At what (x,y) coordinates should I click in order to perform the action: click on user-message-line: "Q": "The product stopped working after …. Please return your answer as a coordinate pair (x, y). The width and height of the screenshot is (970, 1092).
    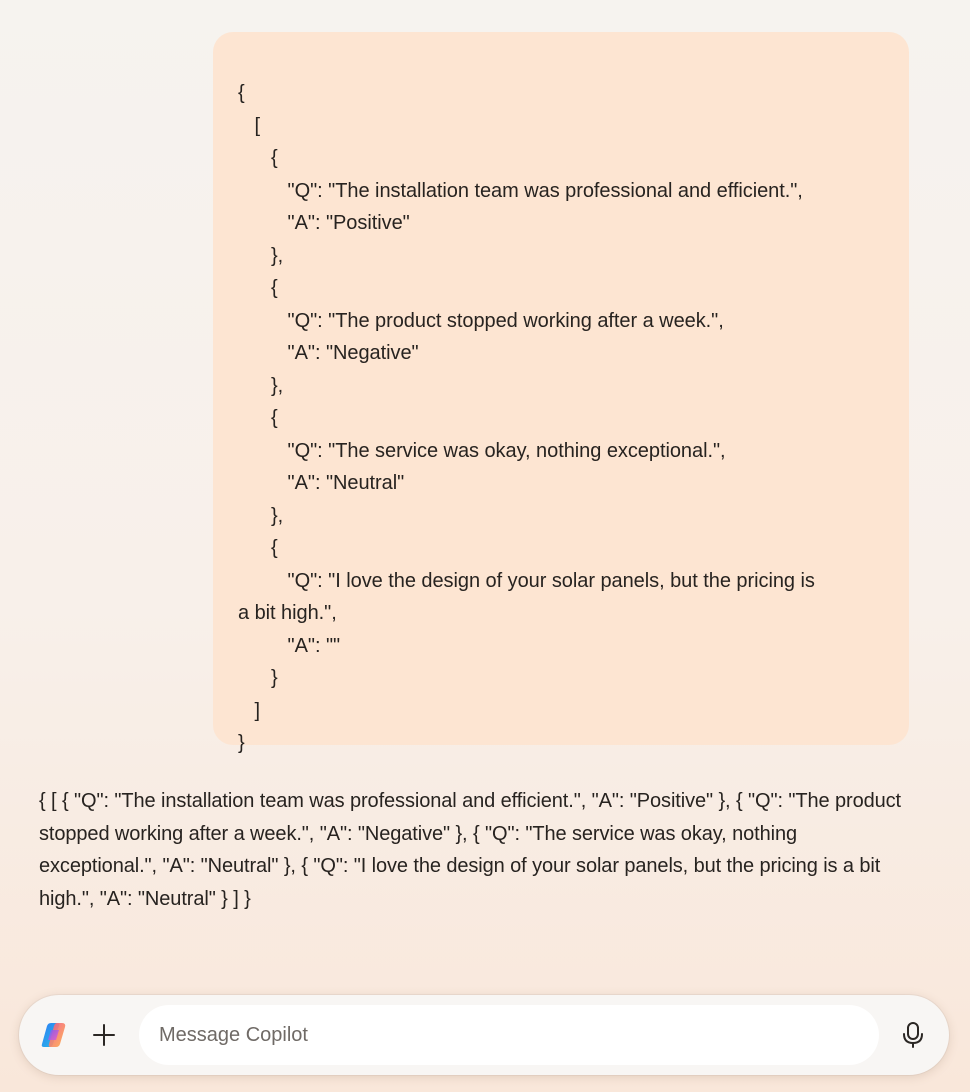
    Looking at the image, I should click on (481, 320).